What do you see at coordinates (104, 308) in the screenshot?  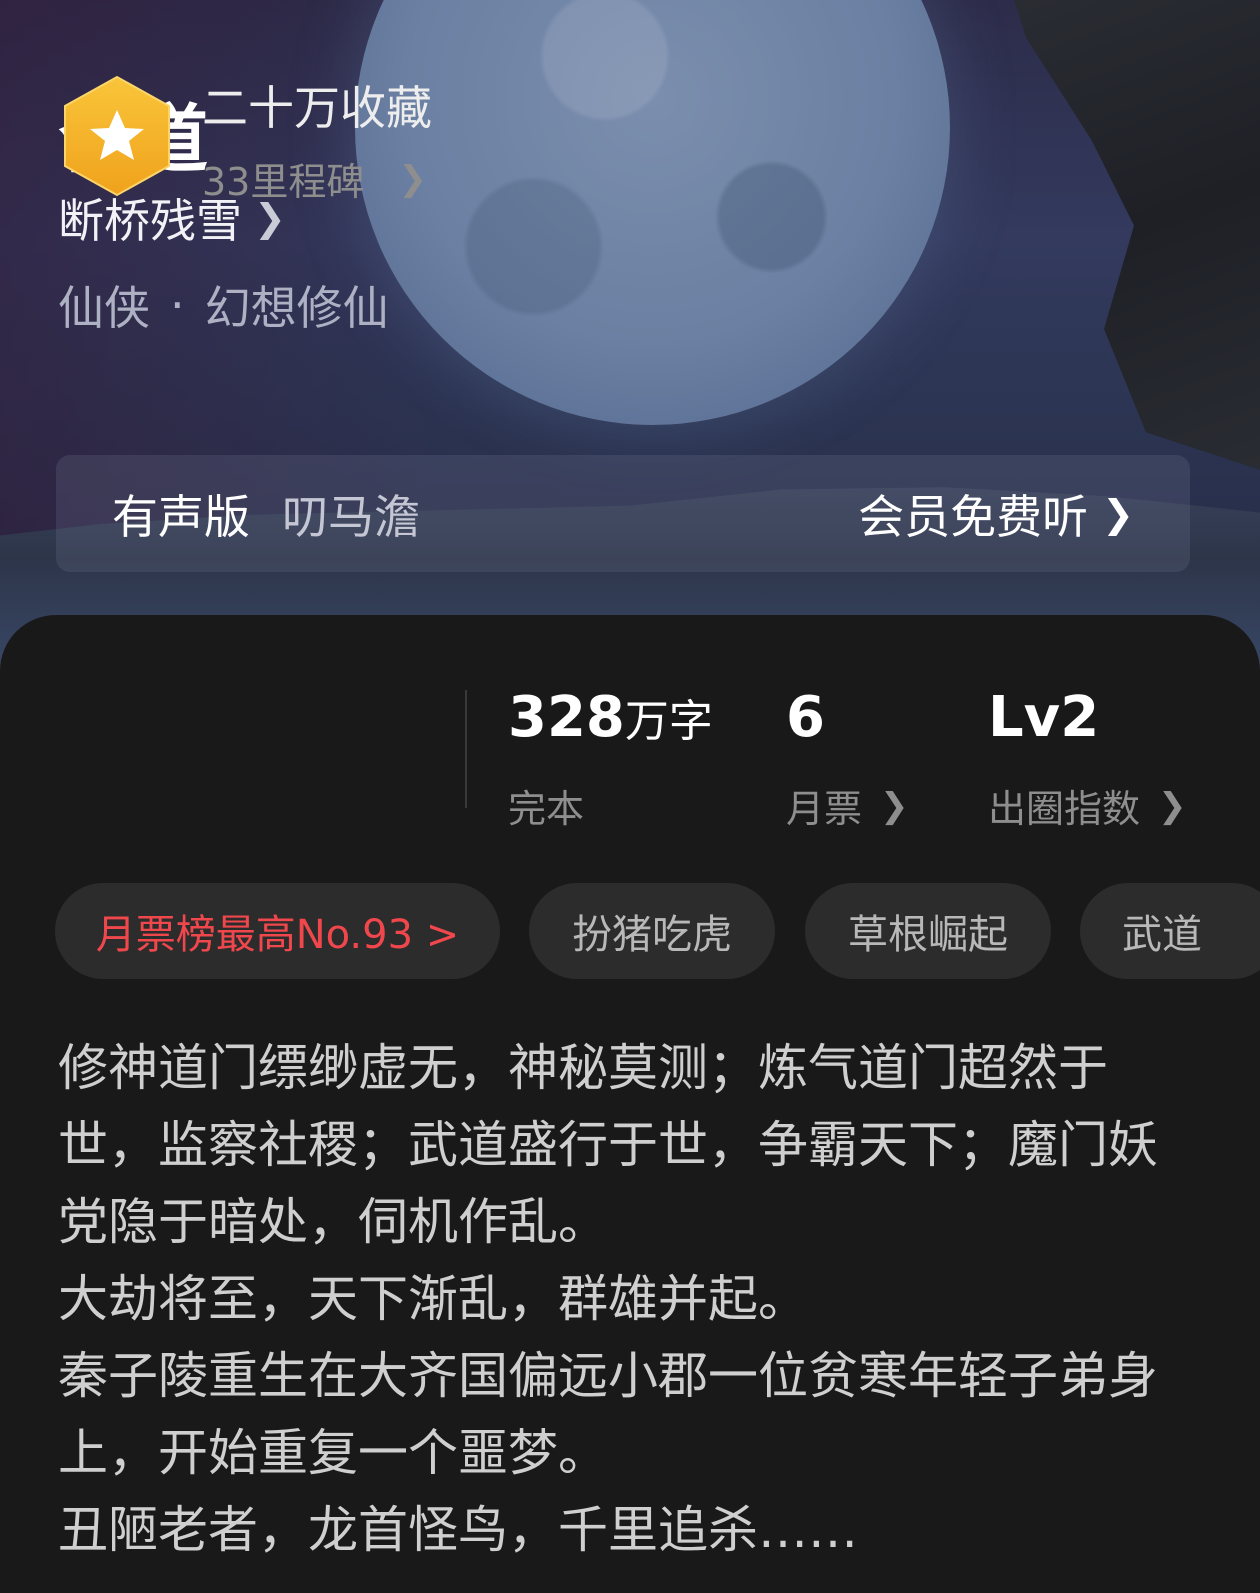 I see `category-label: 仙侠` at bounding box center [104, 308].